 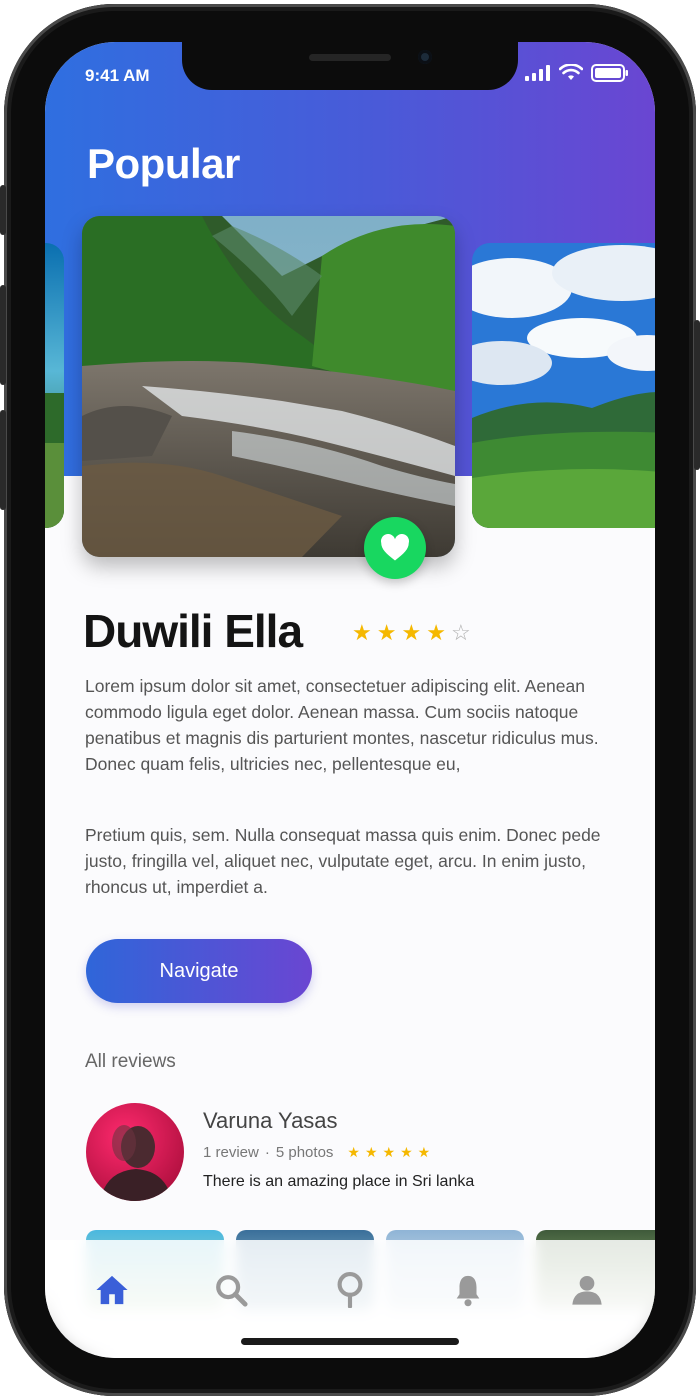 I want to click on carousel-card-next, so click(x=563, y=385).